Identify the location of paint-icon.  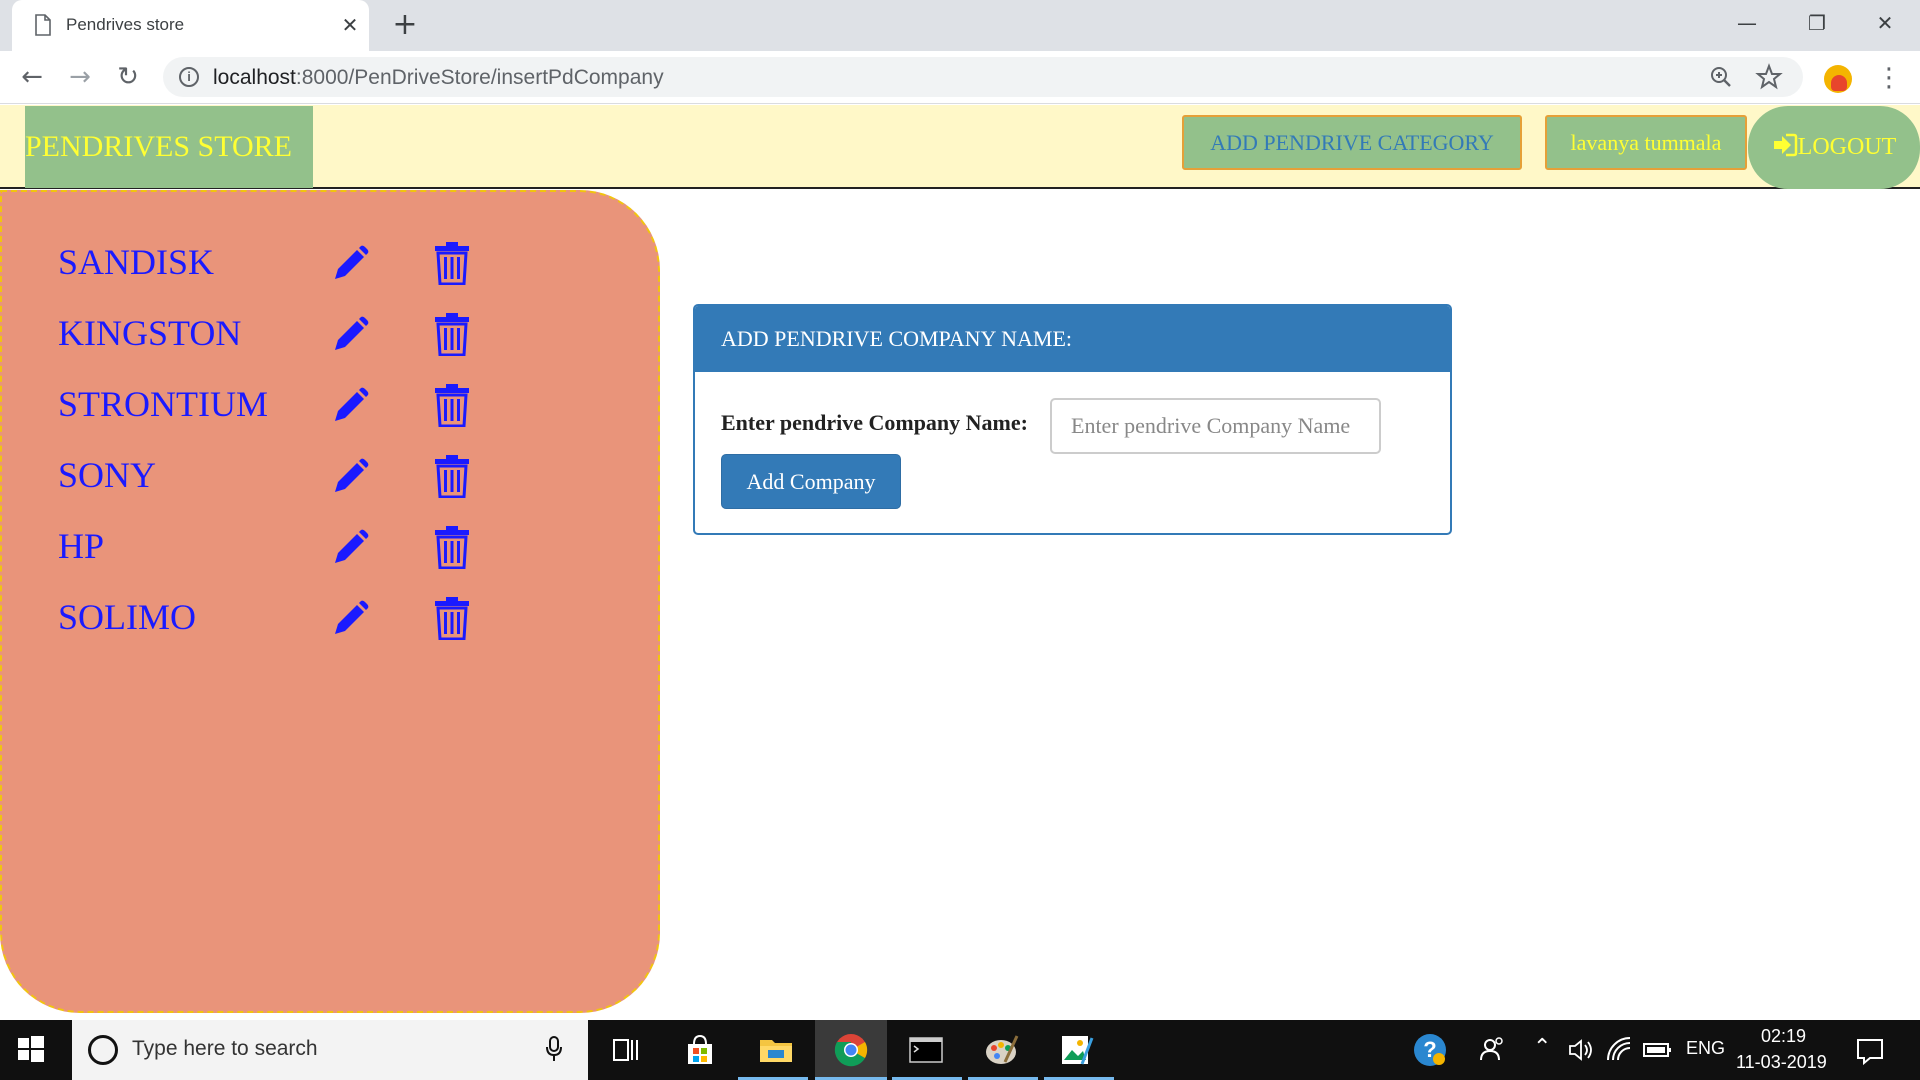
(1001, 1050).